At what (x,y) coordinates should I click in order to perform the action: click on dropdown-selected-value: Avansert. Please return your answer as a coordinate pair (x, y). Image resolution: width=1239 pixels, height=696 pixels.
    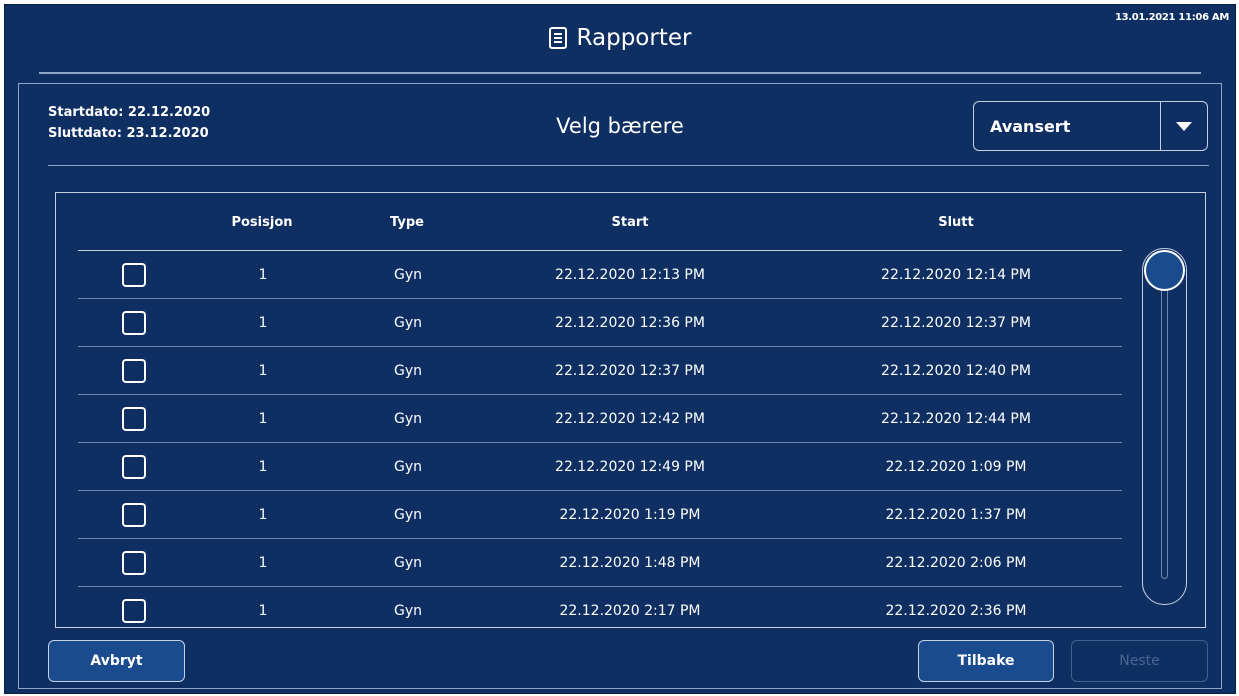
    Looking at the image, I should click on (1030, 126).